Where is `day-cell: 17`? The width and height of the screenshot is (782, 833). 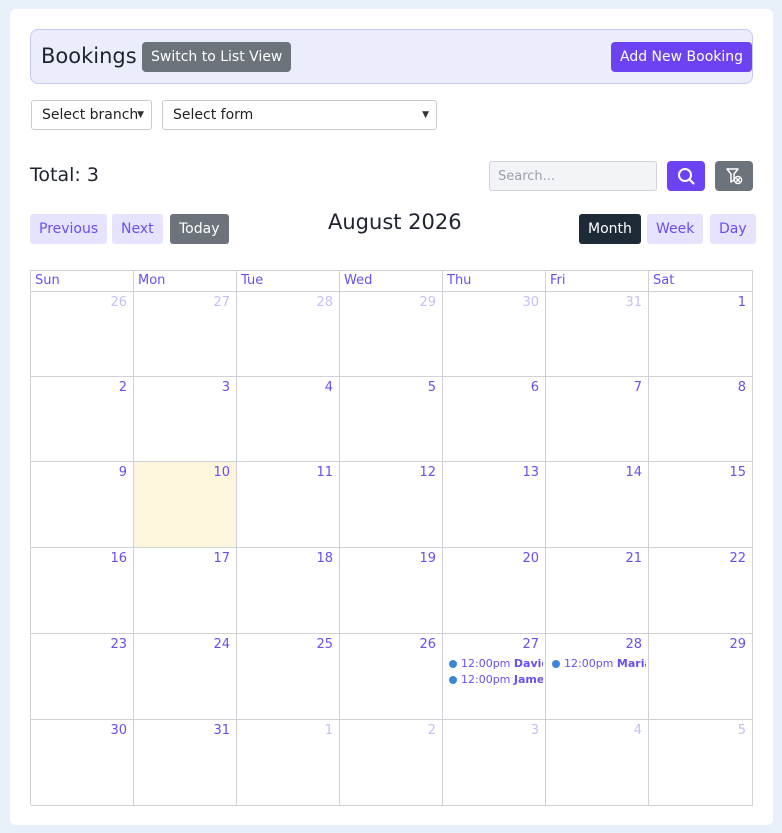
day-cell: 17 is located at coordinates (185, 591).